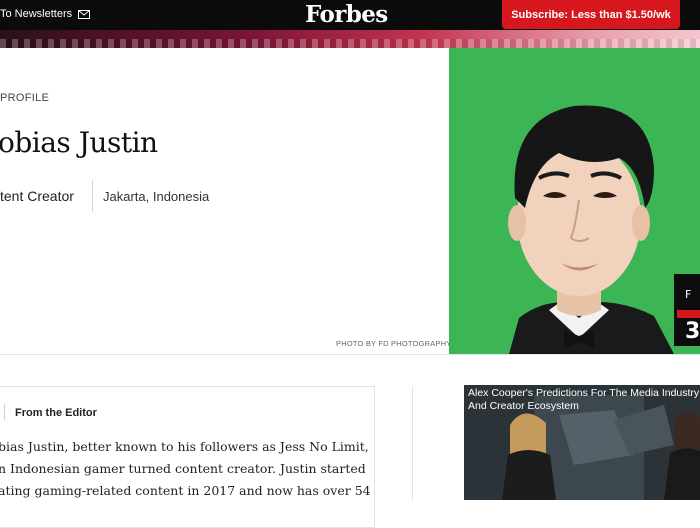 This screenshot has height=528, width=700. What do you see at coordinates (92, 196) in the screenshot?
I see `role-location-divider` at bounding box center [92, 196].